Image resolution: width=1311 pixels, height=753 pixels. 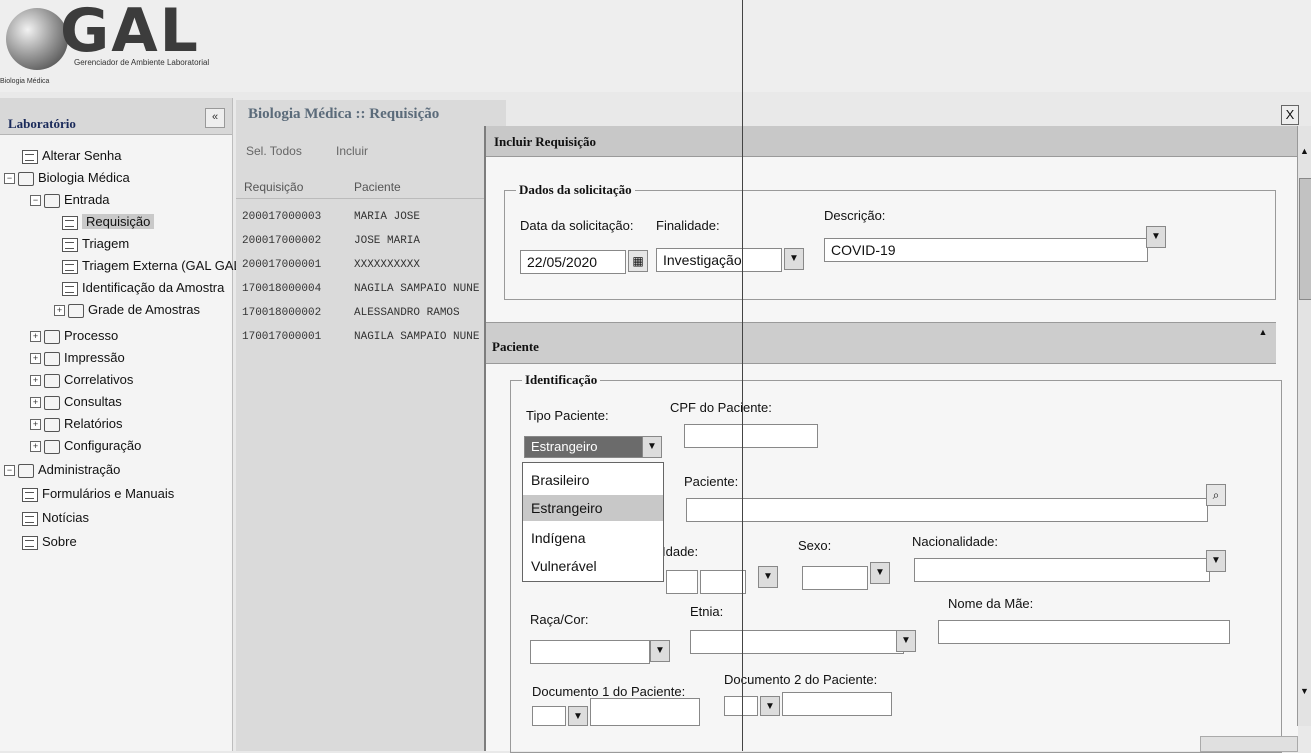 What do you see at coordinates (593, 566) in the screenshot?
I see `option-vulneravel: Vulnerável` at bounding box center [593, 566].